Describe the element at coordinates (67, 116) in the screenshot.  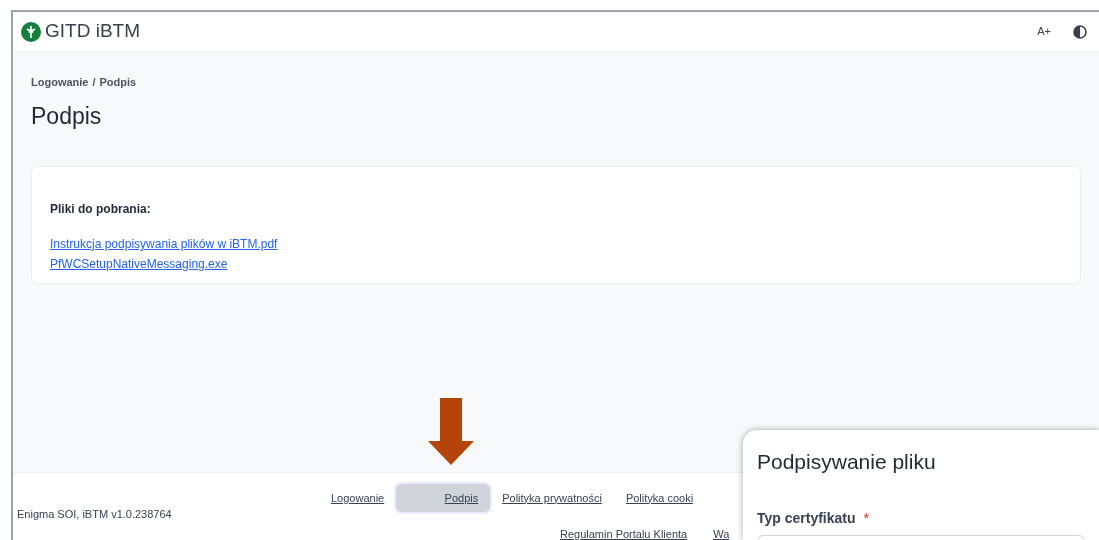
I see `page-title: Podpis` at that location.